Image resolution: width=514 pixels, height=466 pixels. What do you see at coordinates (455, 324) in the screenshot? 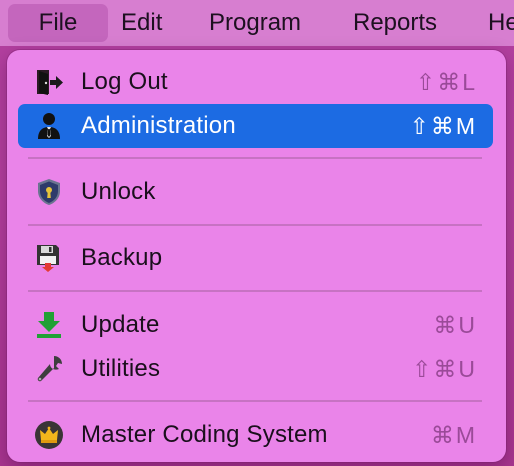
I see `shortcut-hint: ⌘U` at bounding box center [455, 324].